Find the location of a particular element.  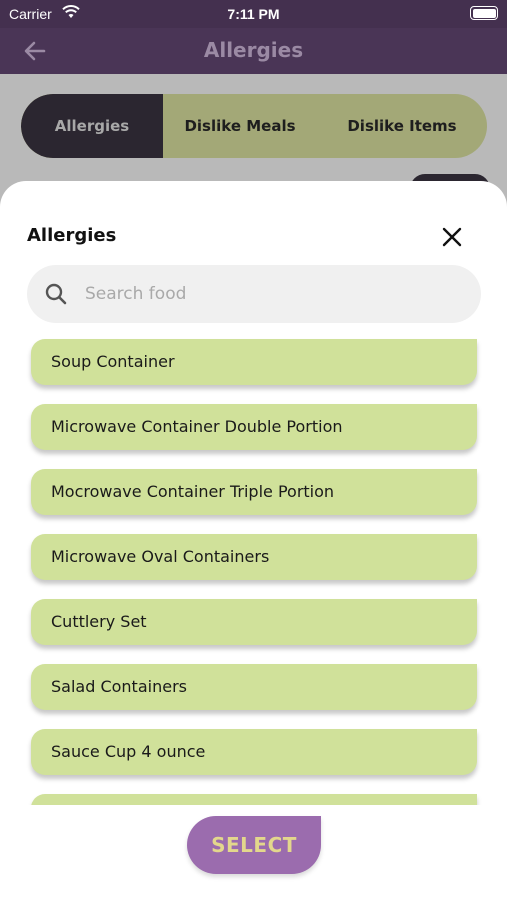

list-item: Sauce Cup 4 ounce is located at coordinates (254, 752).